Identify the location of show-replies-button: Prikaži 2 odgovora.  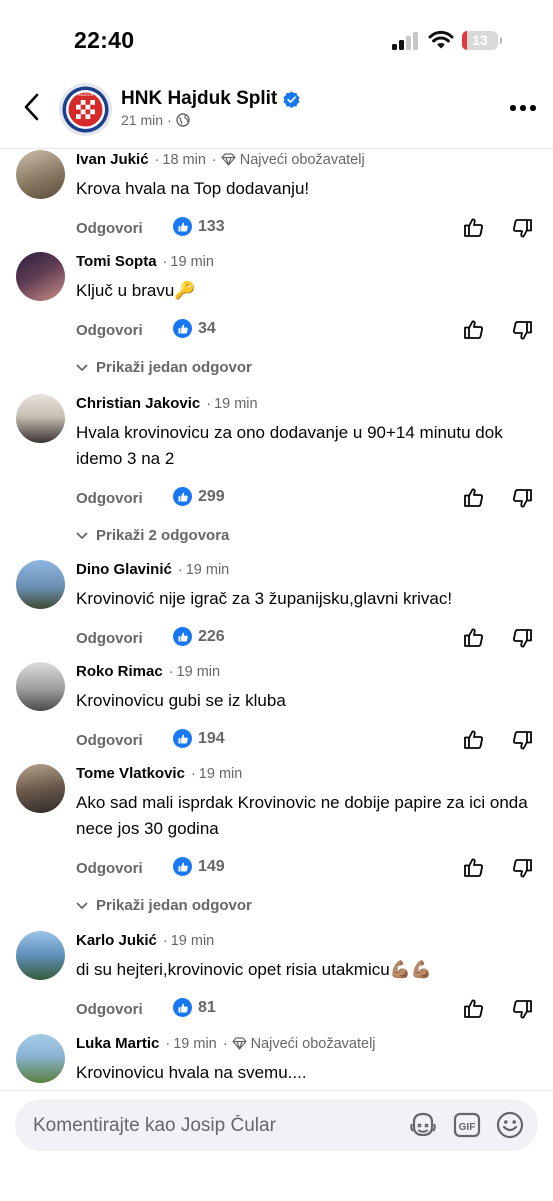
(152, 535).